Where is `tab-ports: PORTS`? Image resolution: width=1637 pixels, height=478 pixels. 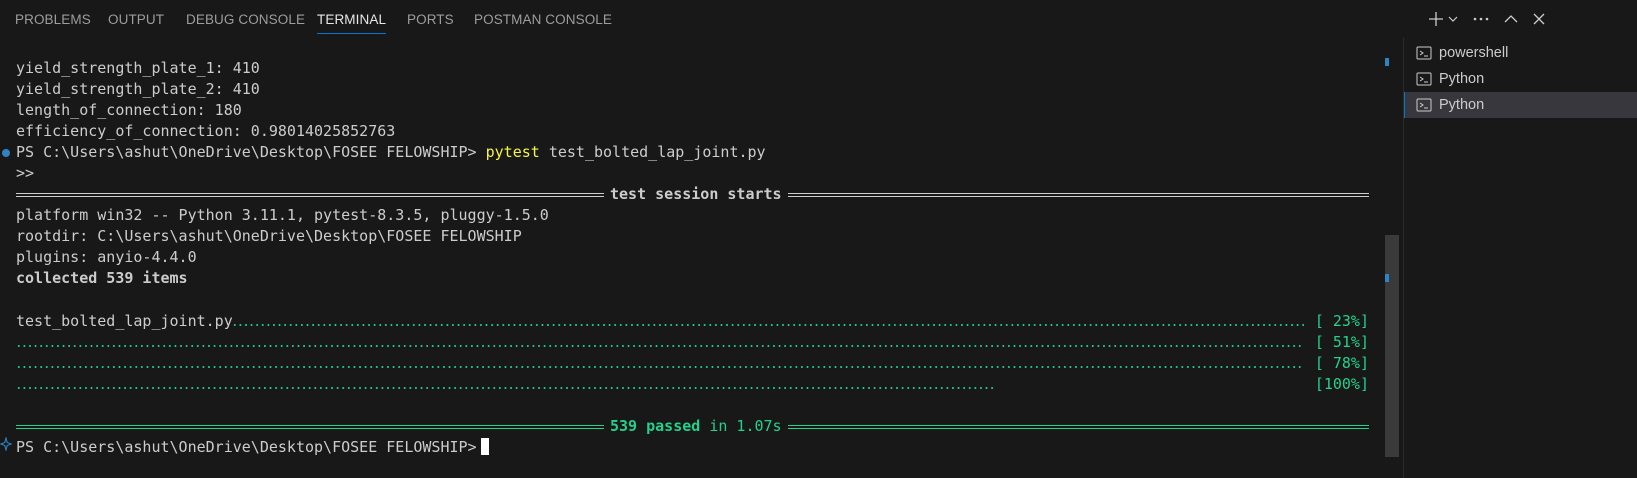
tab-ports: PORTS is located at coordinates (430, 19).